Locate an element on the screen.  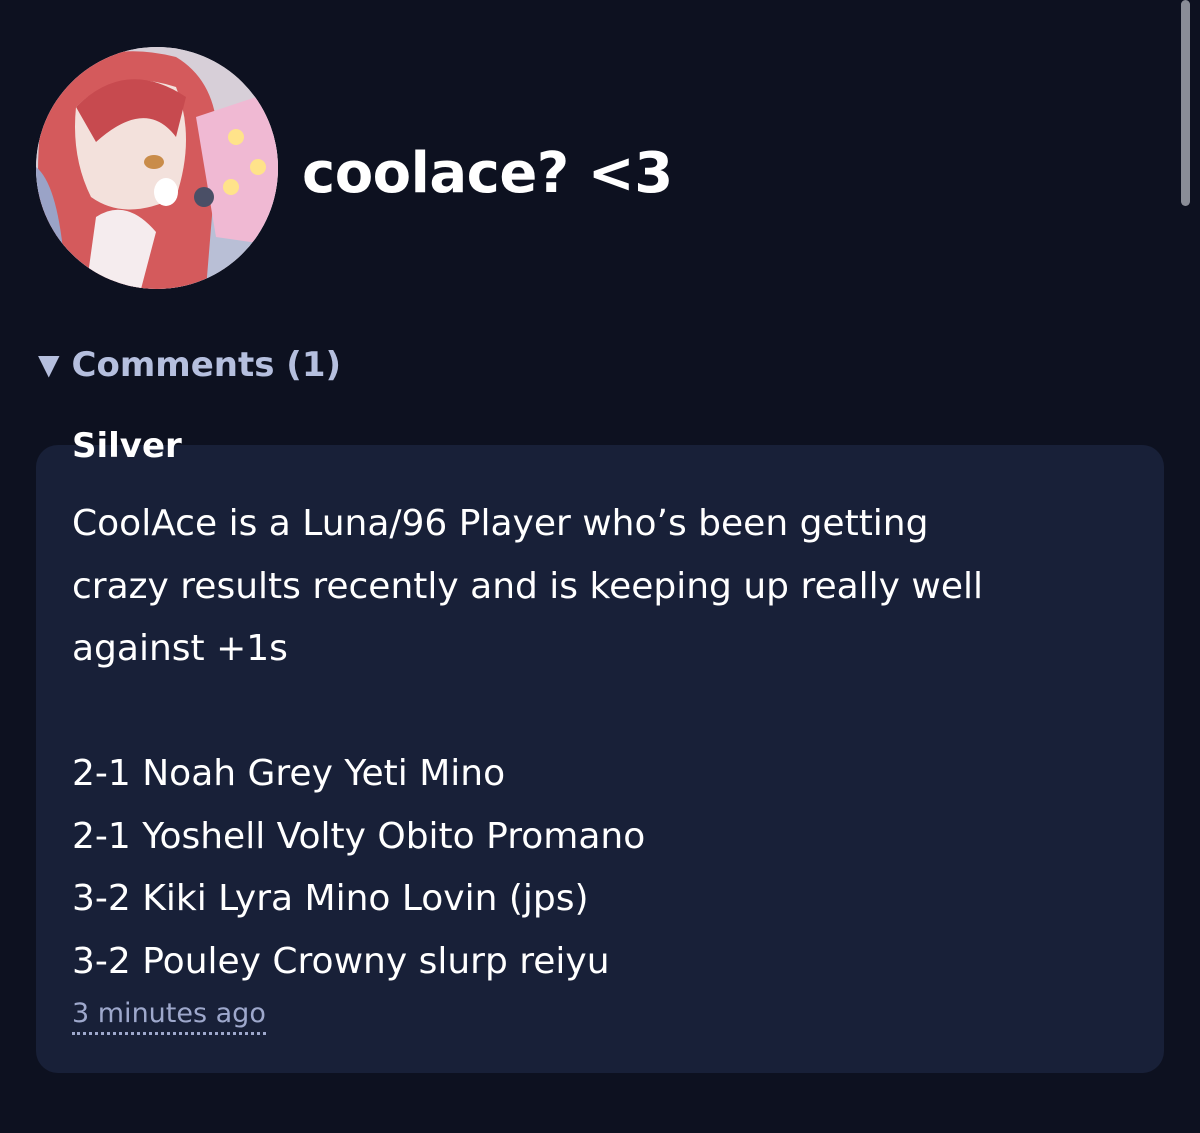
comment-line: 3-2 Pouley Crowny slurp reiyu is located at coordinates (341, 961).